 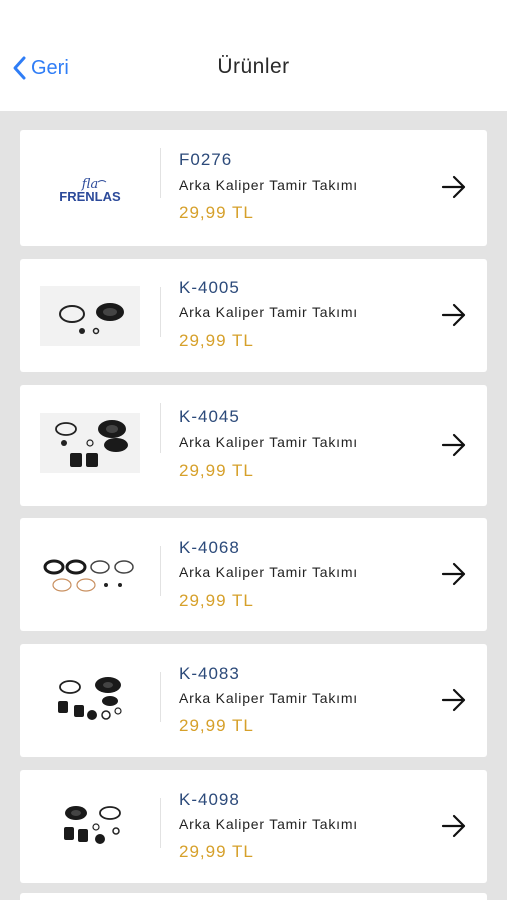 I want to click on product-code: F0276, so click(x=206, y=159).